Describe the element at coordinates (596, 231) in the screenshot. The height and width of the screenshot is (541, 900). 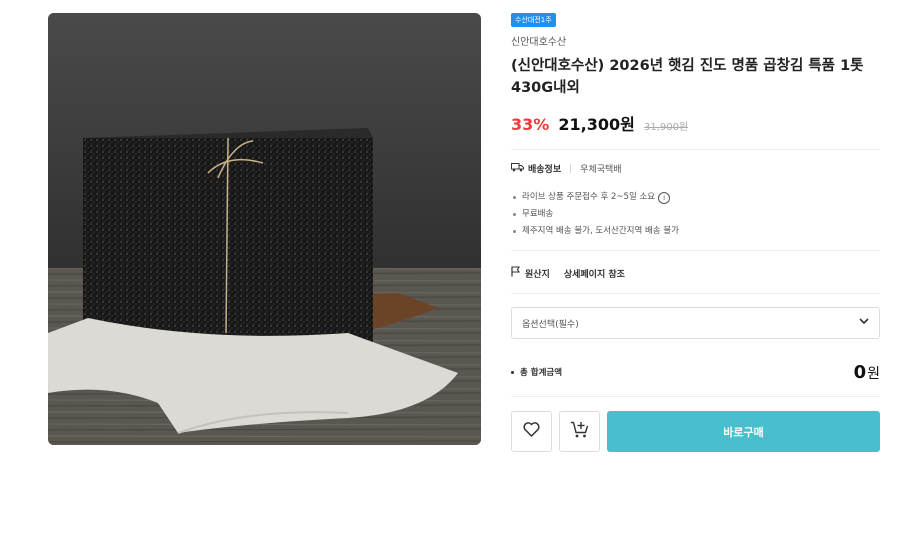
I see `list-item: 제주지역 배송 불가, 도서산간지역 배송 불가` at that location.